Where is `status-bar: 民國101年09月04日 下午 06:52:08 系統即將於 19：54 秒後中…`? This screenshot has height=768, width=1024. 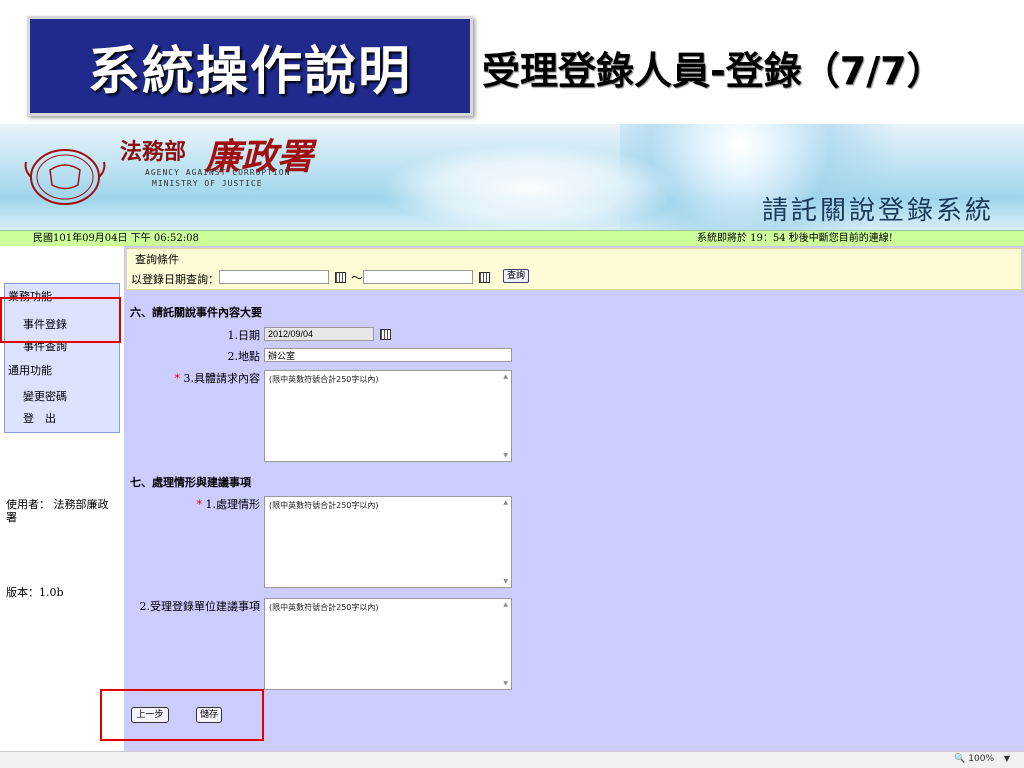 status-bar: 民國101年09月04日 下午 06:52:08 系統即將於 19：54 秒後中… is located at coordinates (512, 238).